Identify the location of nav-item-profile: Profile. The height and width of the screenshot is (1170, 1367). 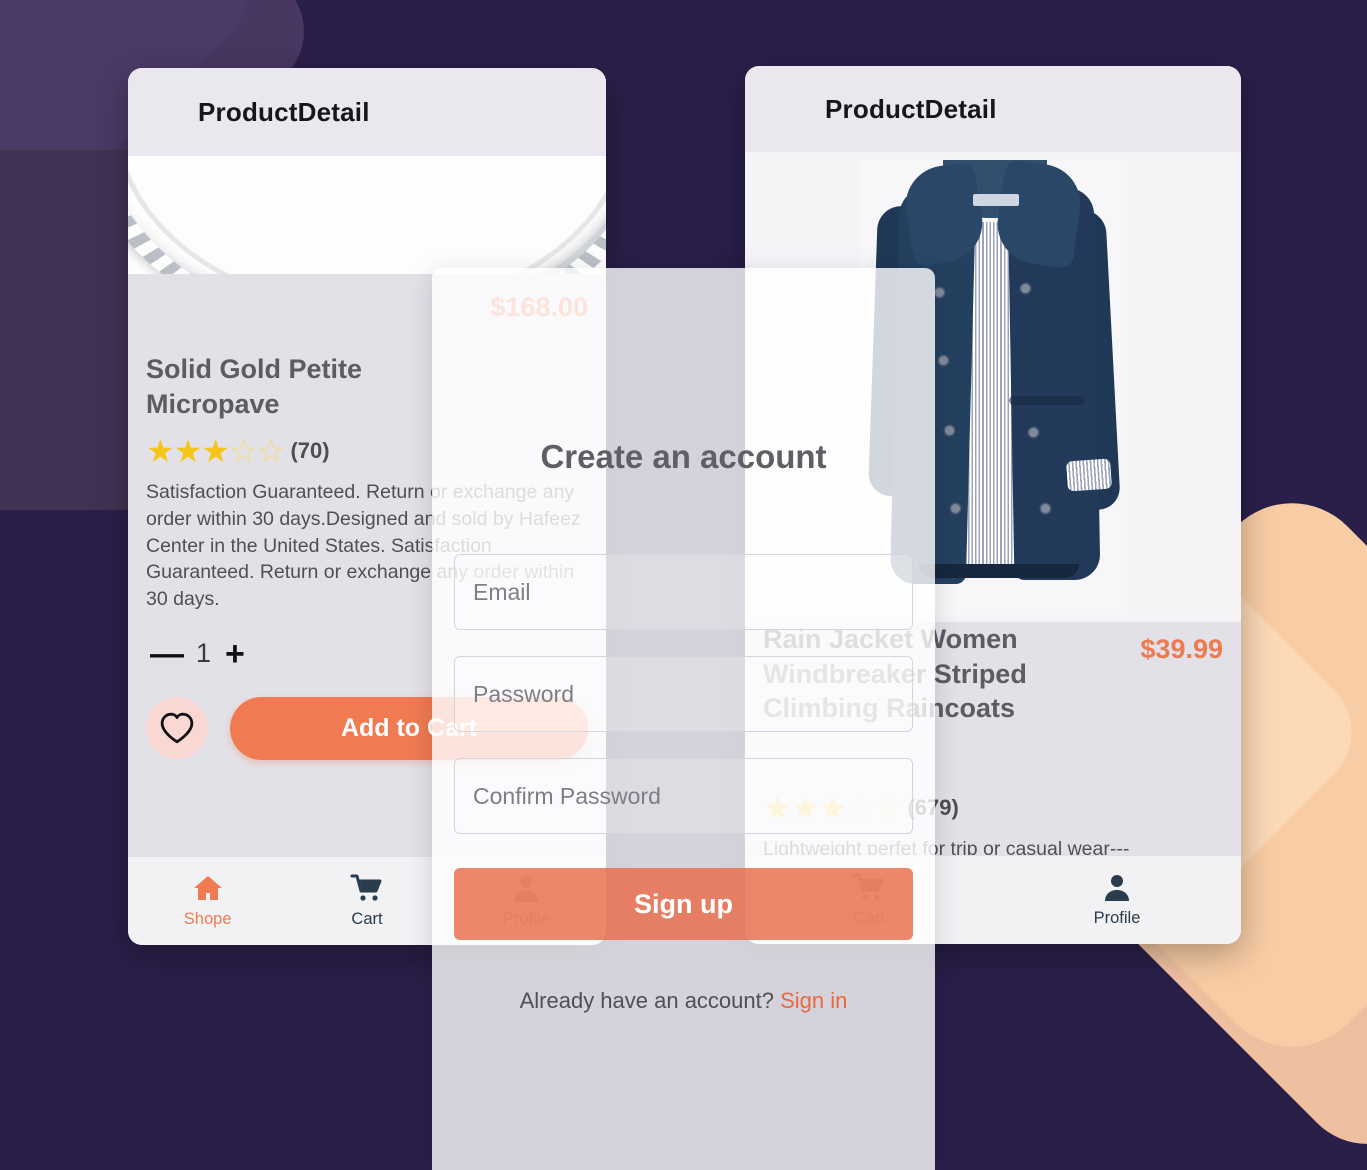
(1117, 900).